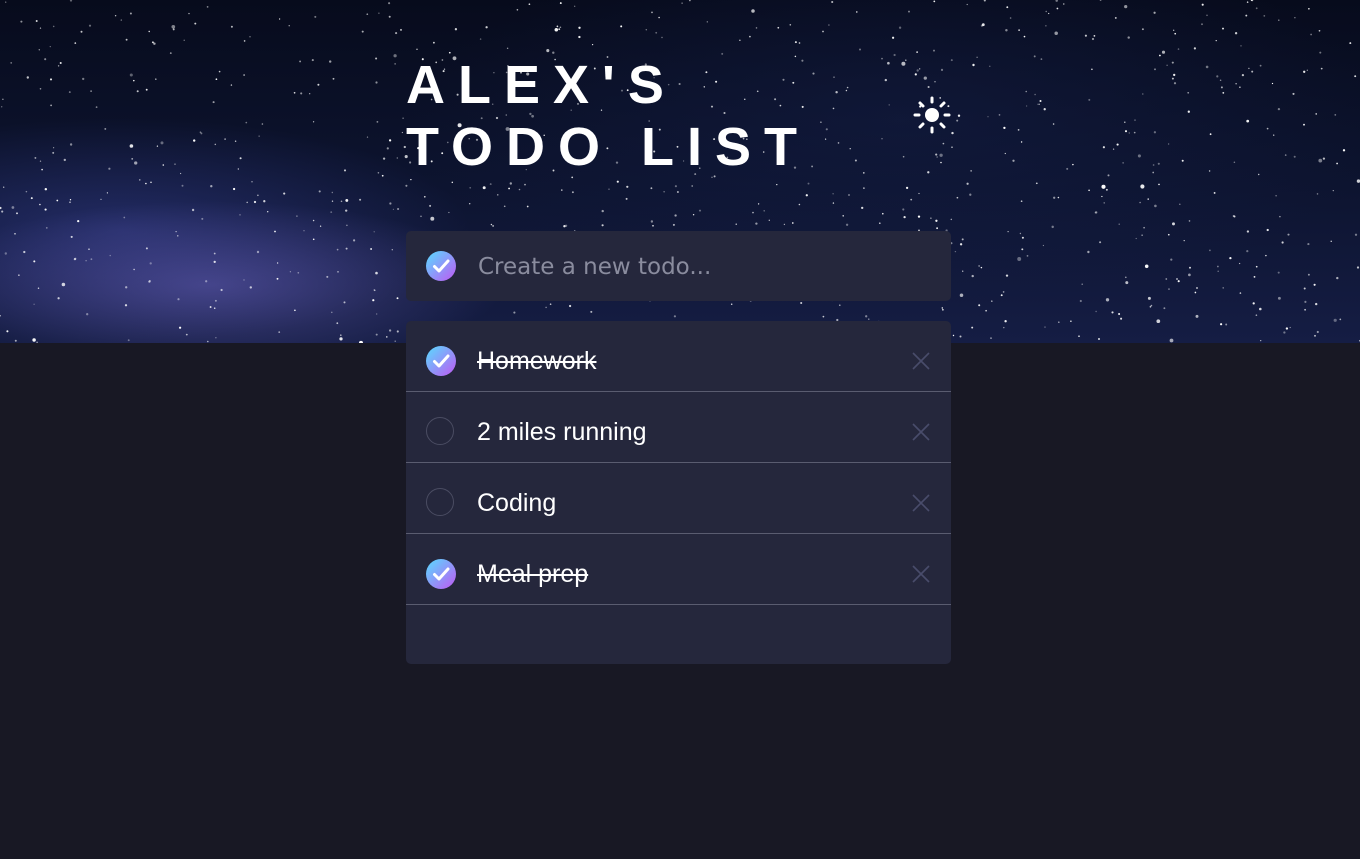  Describe the element at coordinates (678, 569) in the screenshot. I see `todo-item: Meal prep` at that location.